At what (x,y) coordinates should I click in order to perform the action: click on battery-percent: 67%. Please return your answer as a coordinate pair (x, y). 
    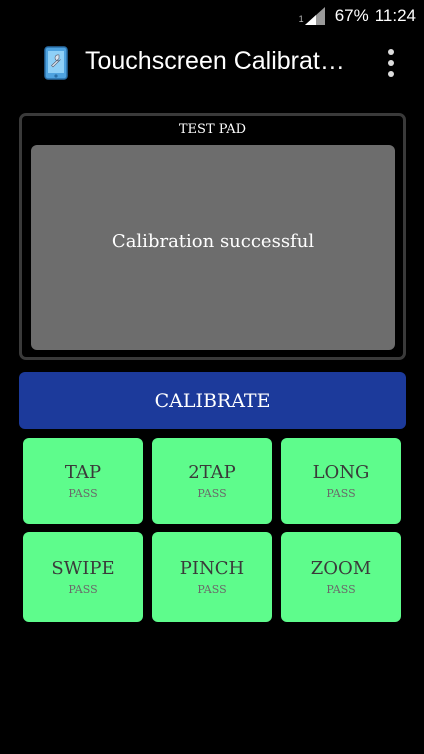
    Looking at the image, I should click on (351, 15).